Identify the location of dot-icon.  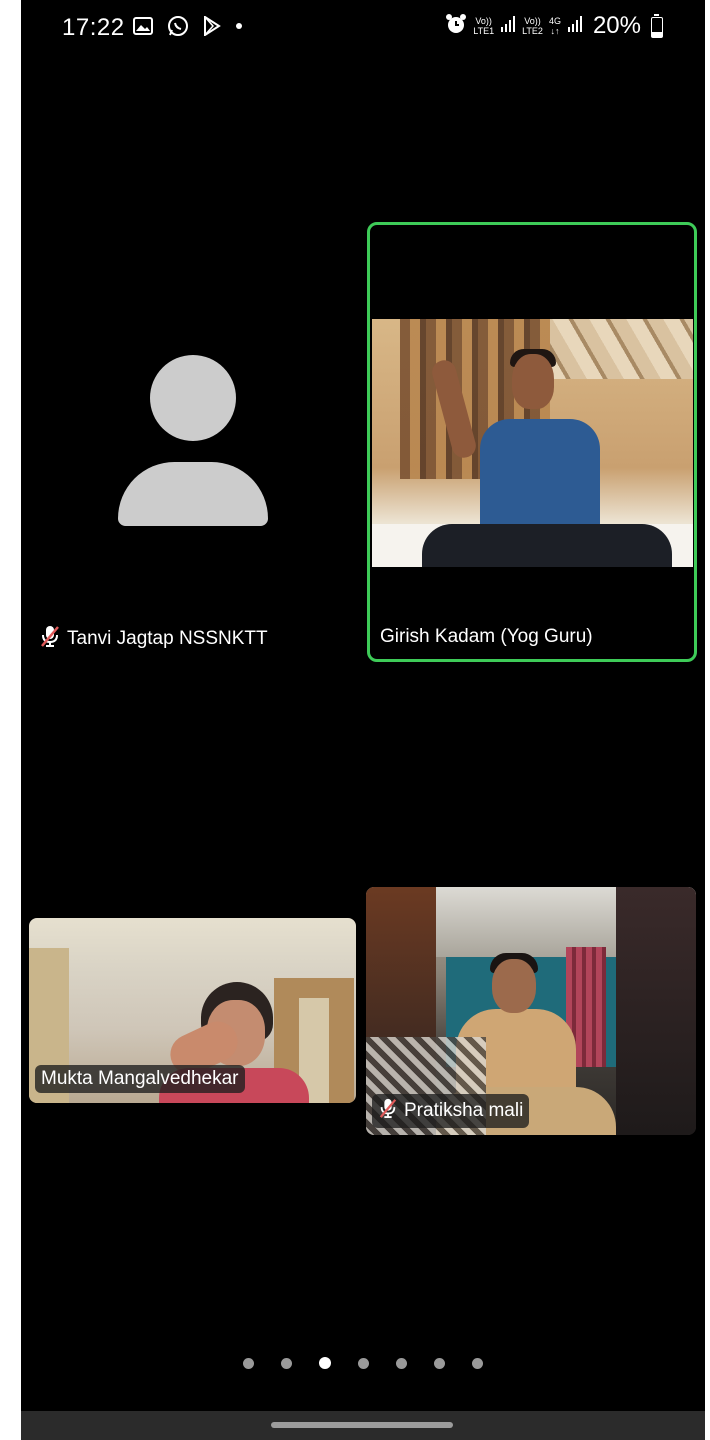
(239, 26).